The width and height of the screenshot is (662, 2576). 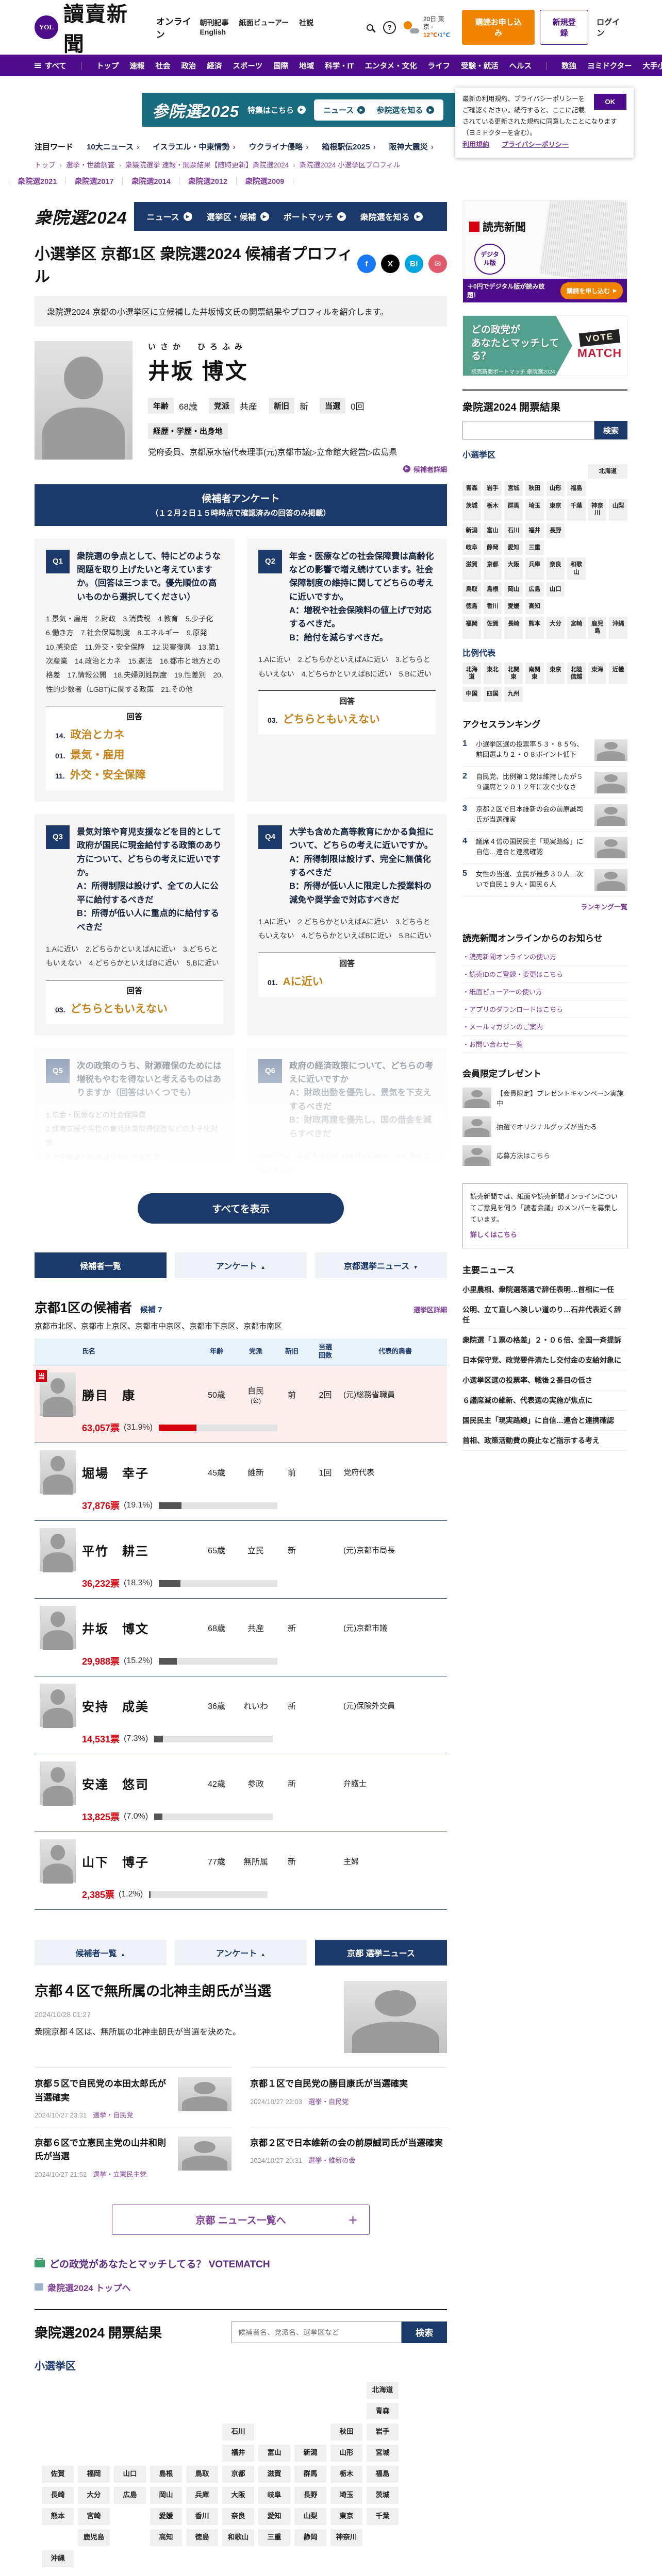 I want to click on keyword-link: 箱根駅伝2025 ›, so click(x=348, y=147).